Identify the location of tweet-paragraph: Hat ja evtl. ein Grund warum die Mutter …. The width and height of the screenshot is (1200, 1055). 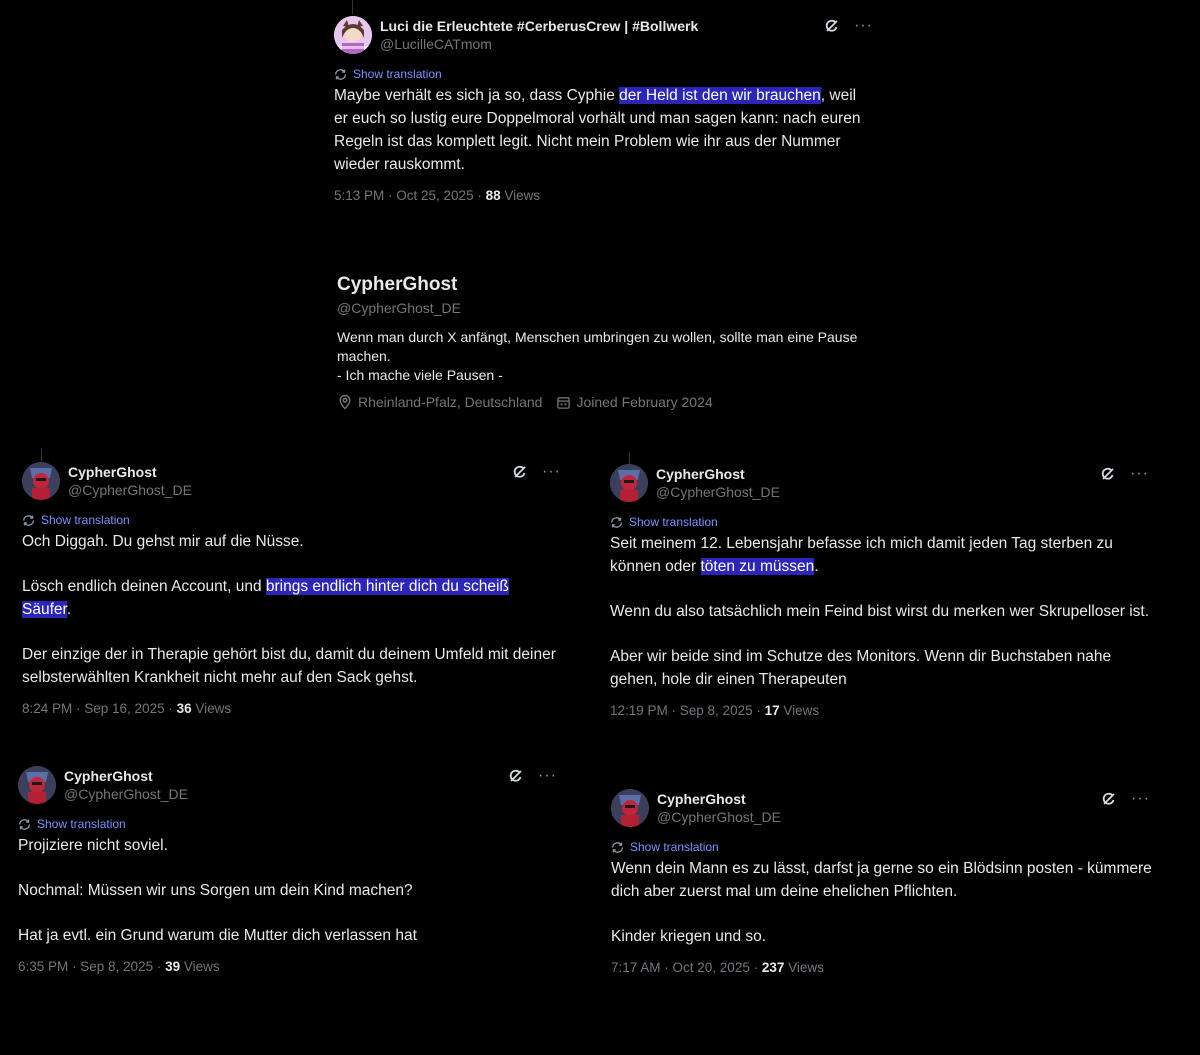
(217, 935).